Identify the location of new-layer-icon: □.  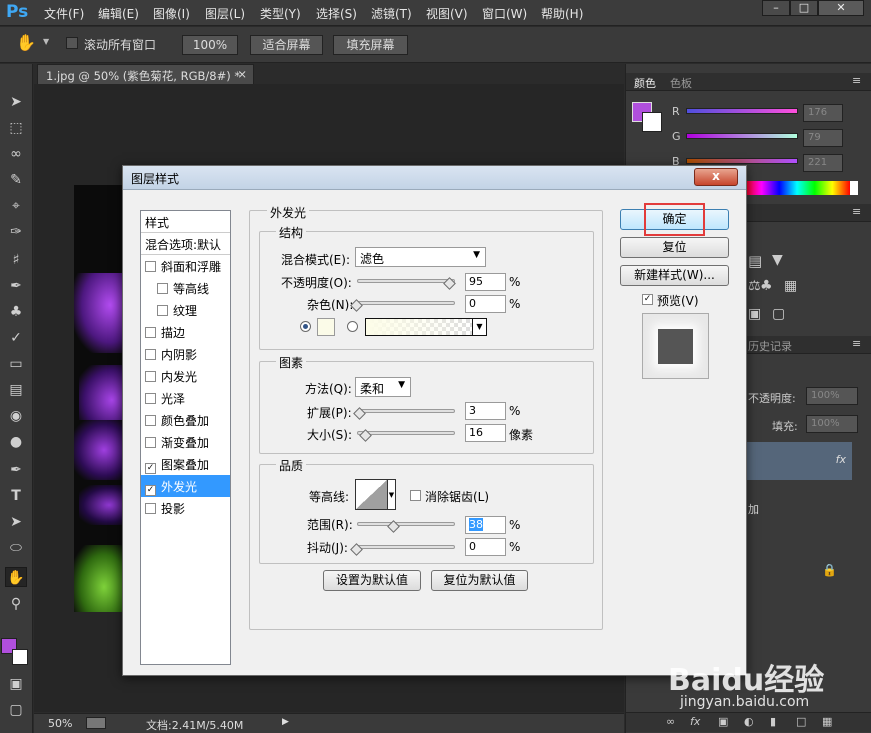
(801, 721).